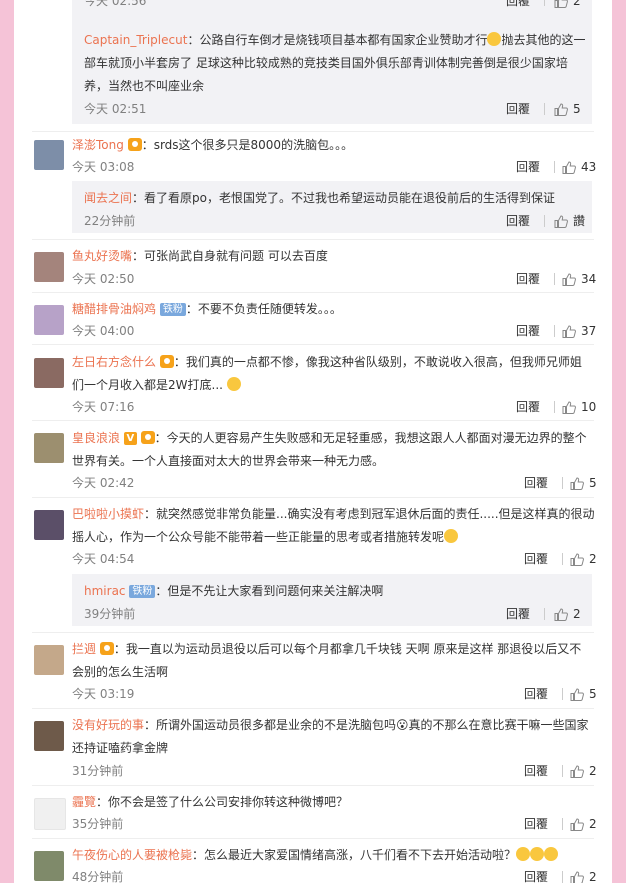 This screenshot has height=883, width=626. I want to click on username: 皇良浪浪, so click(96, 438).